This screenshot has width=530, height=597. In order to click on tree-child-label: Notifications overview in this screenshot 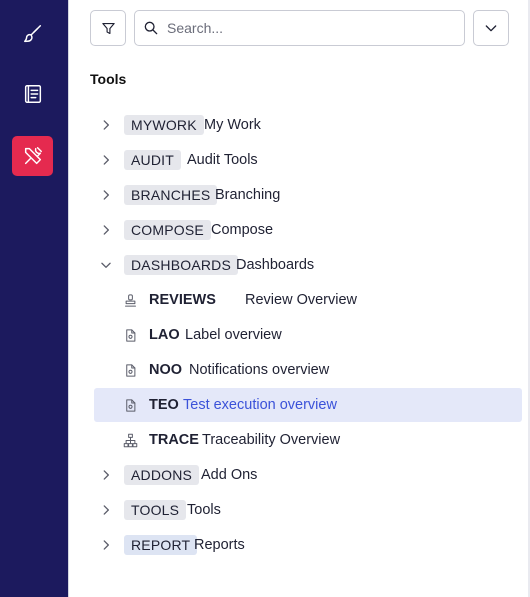, I will do `click(259, 370)`.